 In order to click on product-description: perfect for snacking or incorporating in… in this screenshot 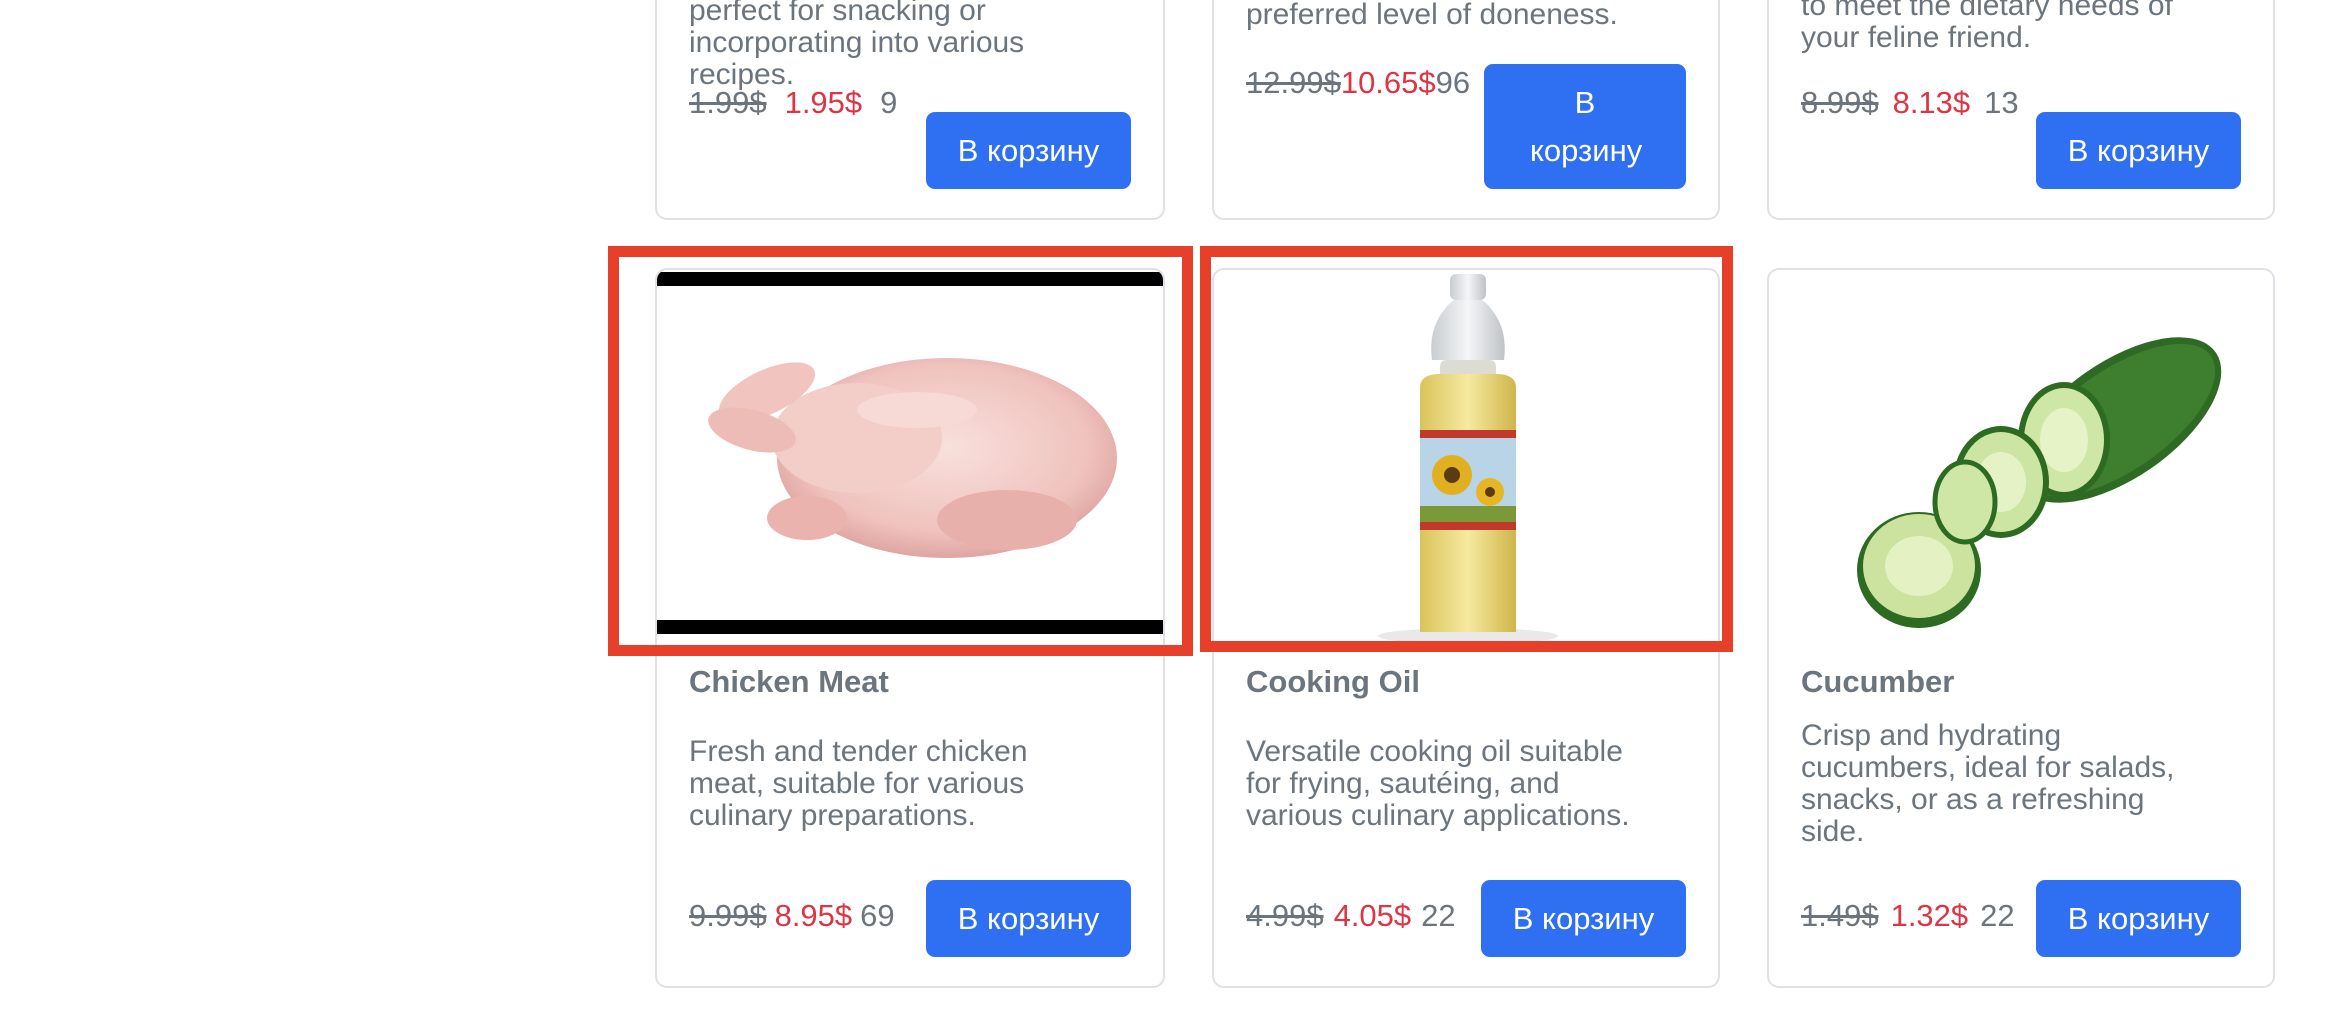, I will do `click(857, 45)`.